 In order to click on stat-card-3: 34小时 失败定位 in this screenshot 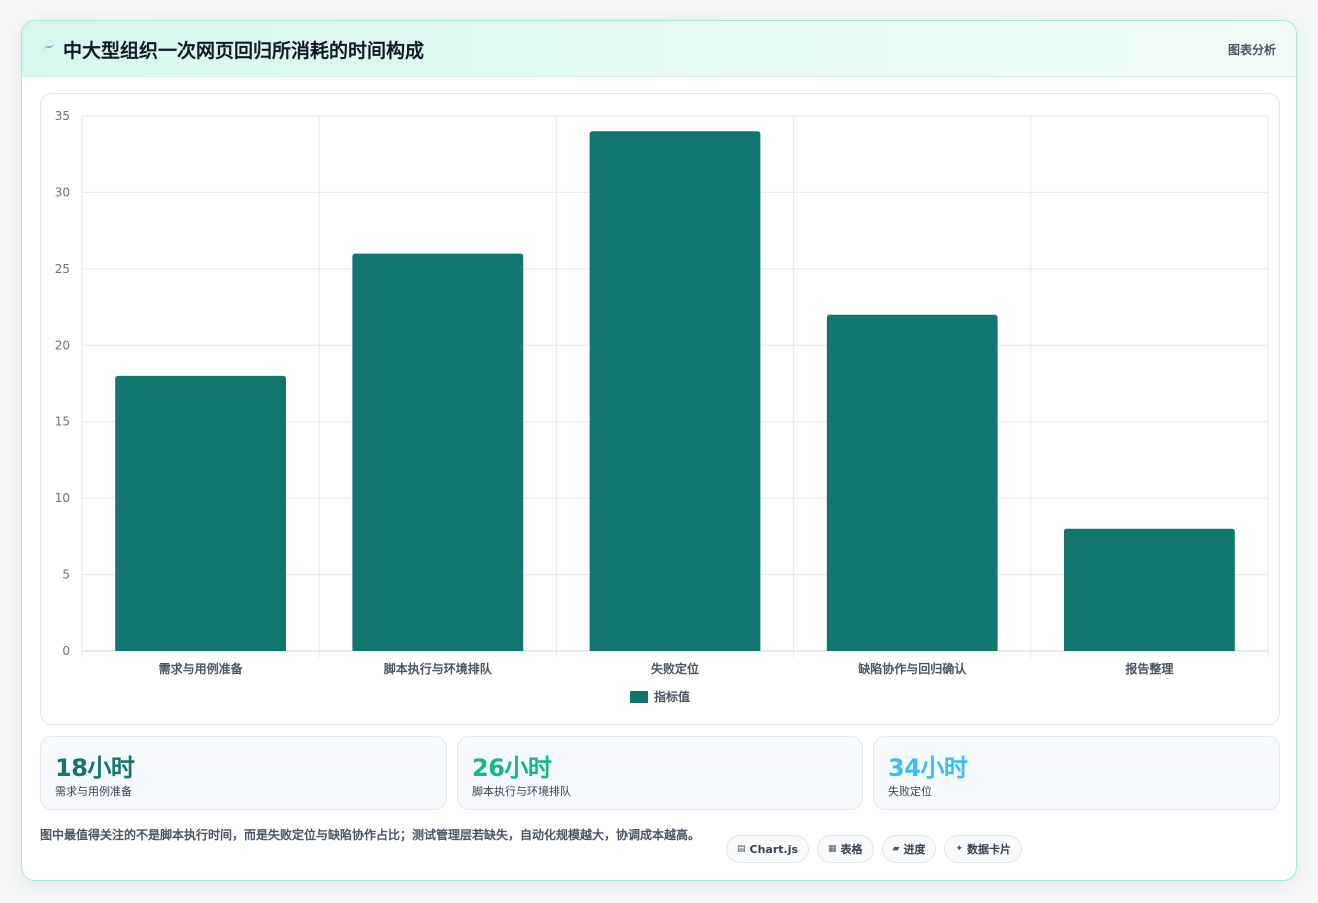, I will do `click(1076, 773)`.